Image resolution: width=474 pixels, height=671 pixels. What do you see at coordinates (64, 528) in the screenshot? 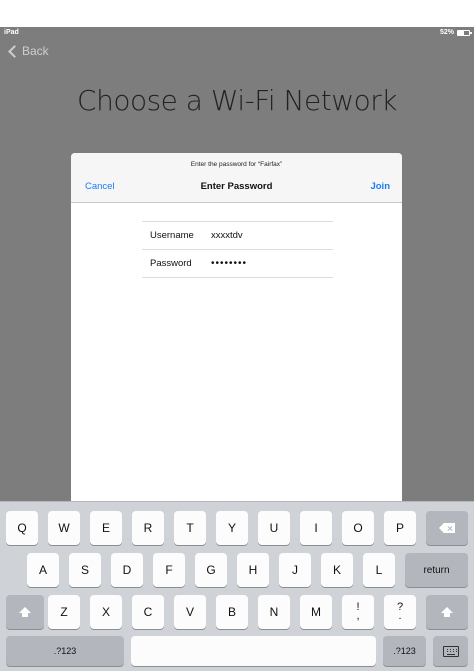
I see `key-w: W` at bounding box center [64, 528].